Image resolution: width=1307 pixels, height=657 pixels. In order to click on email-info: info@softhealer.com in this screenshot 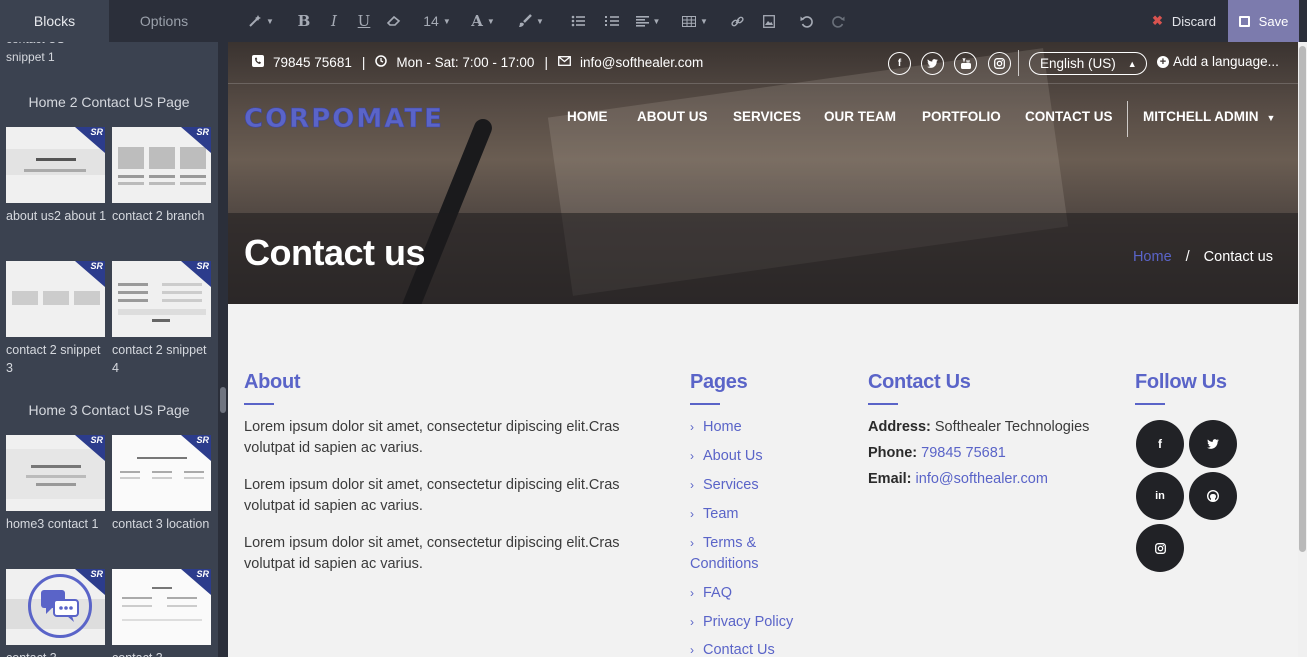, I will do `click(630, 62)`.